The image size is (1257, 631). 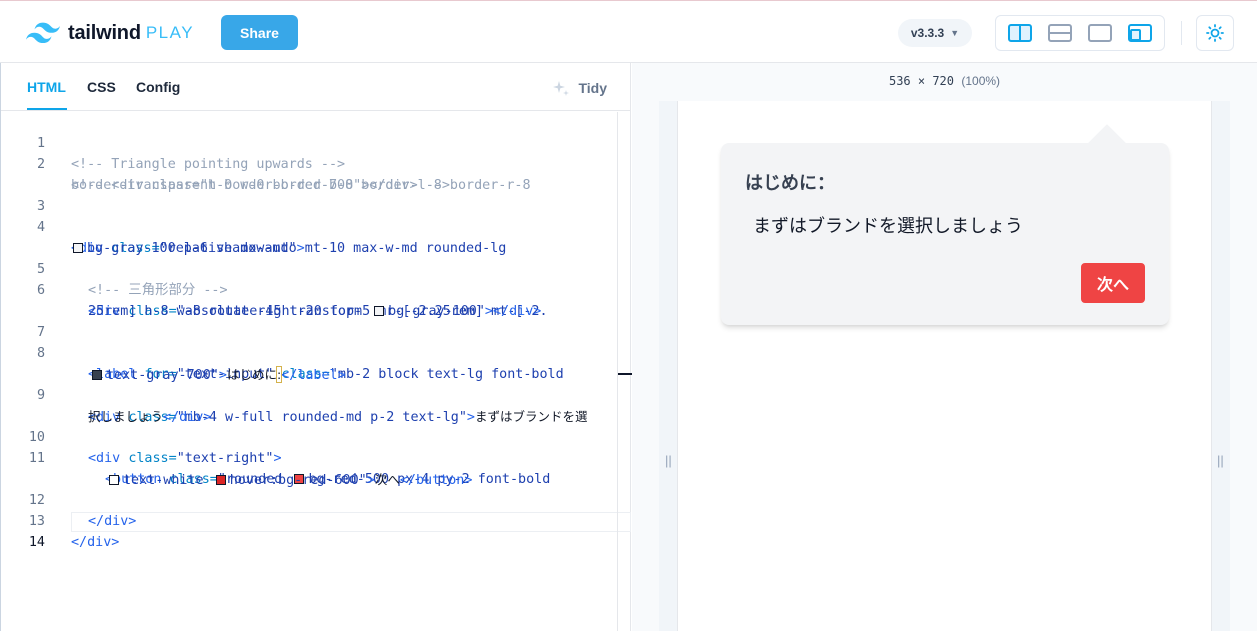 What do you see at coordinates (309, 142) in the screenshot?
I see `code-line: 1 <!-- Triangle pointing upwards -->` at bounding box center [309, 142].